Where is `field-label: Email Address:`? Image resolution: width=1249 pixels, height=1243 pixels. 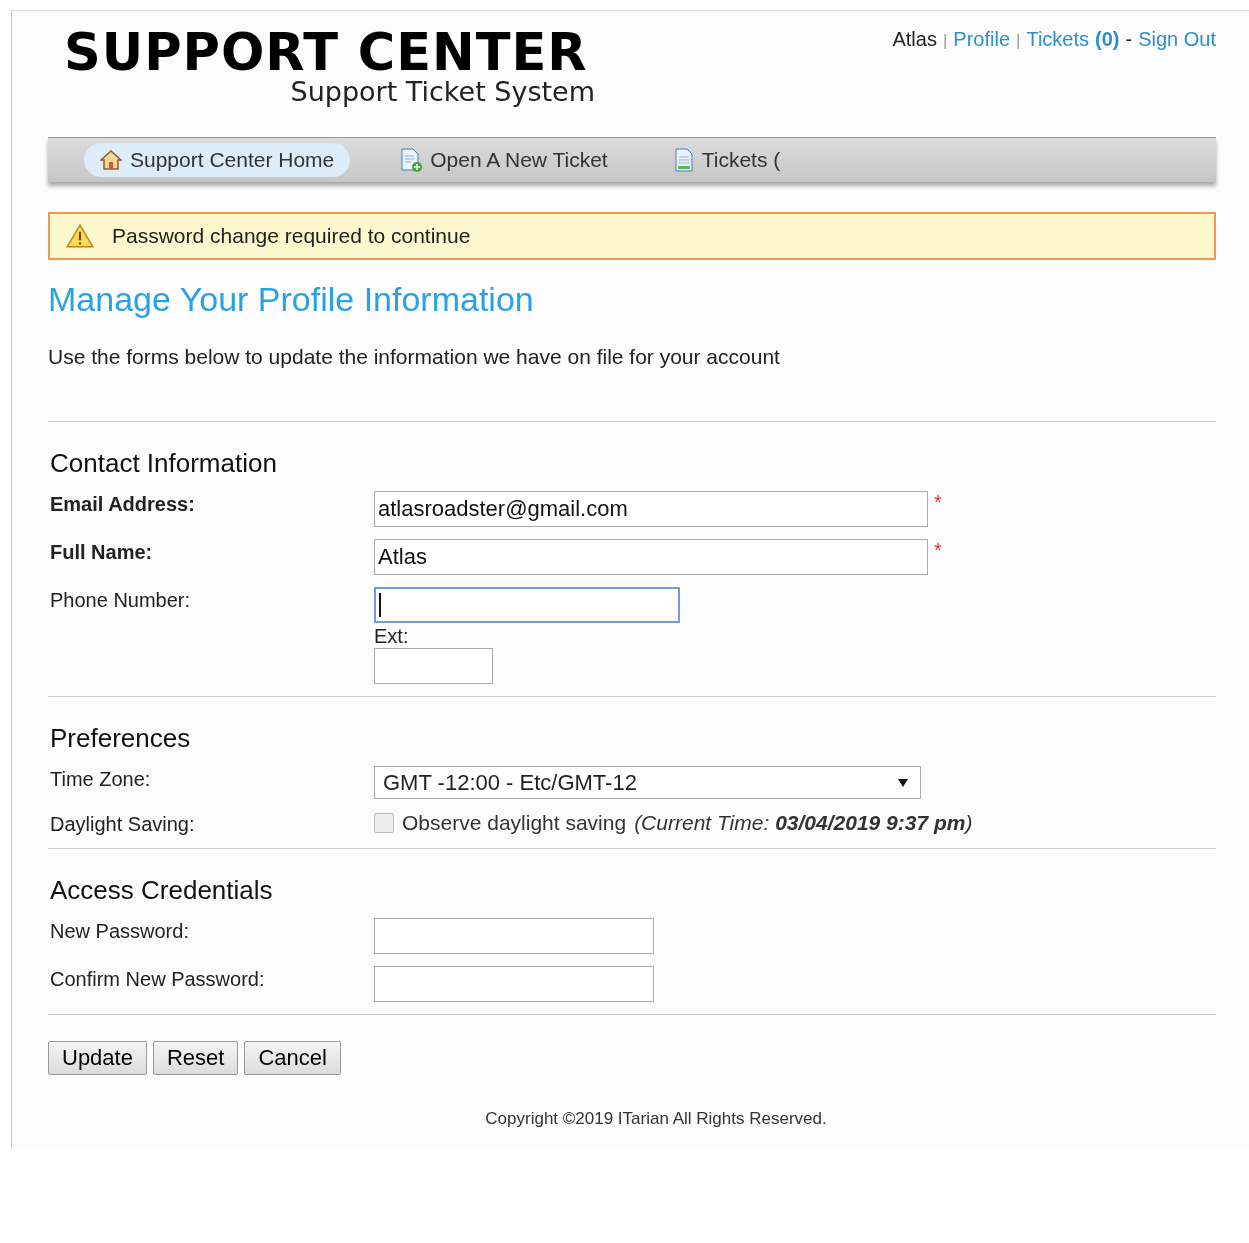 field-label: Email Address: is located at coordinates (123, 504).